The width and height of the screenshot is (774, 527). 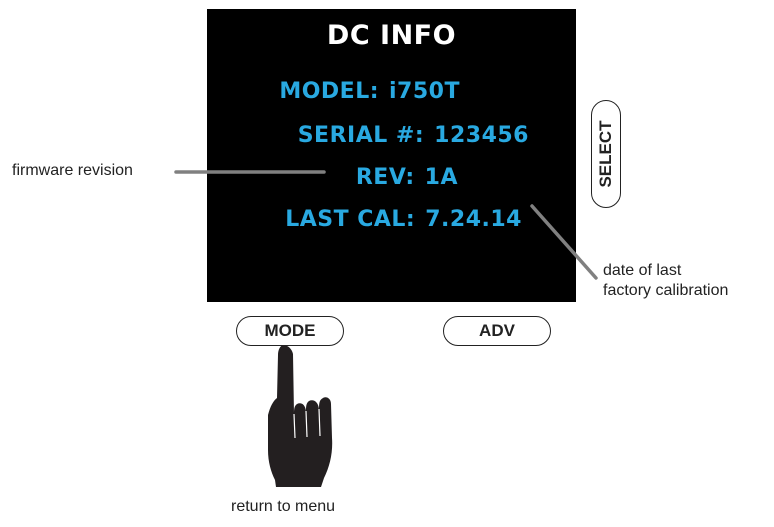 I want to click on return-to-menu-callout: return to menu, so click(x=283, y=506).